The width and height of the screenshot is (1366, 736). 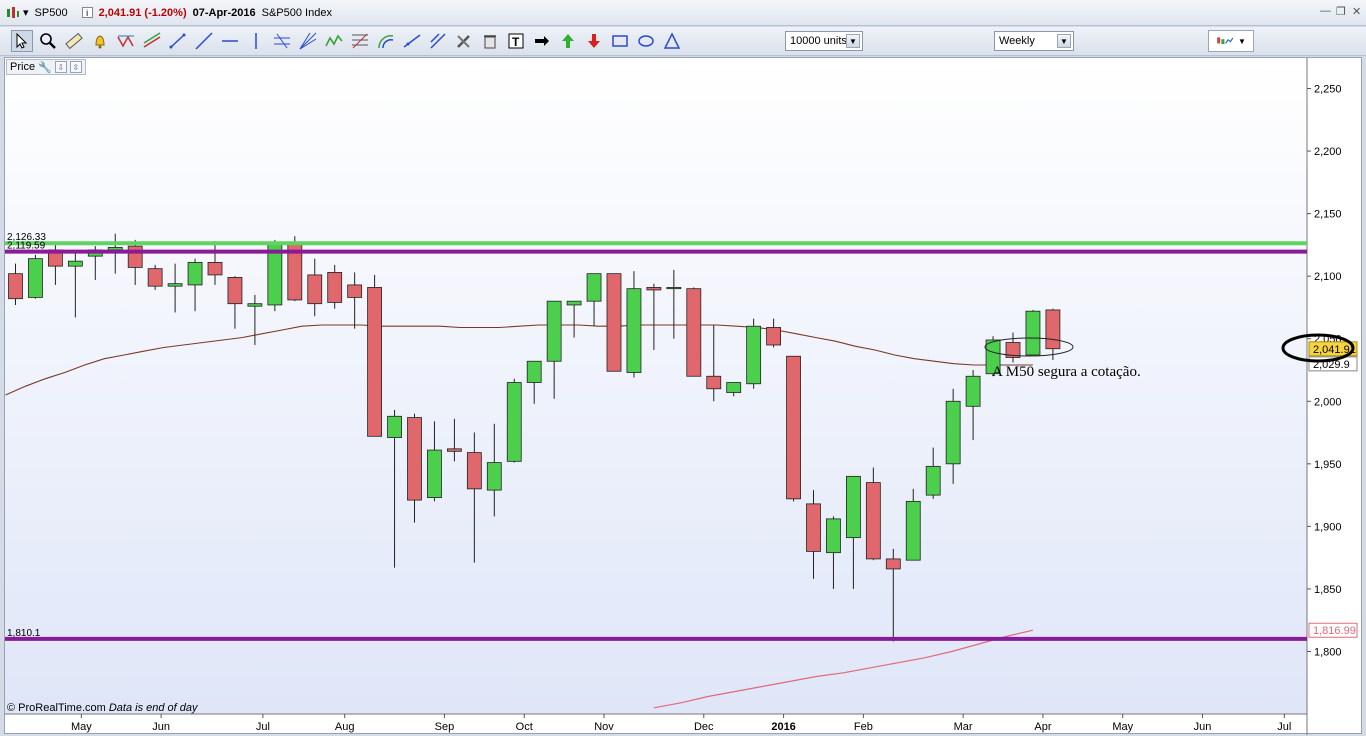 What do you see at coordinates (100, 41) in the screenshot?
I see `alert-bell-icon` at bounding box center [100, 41].